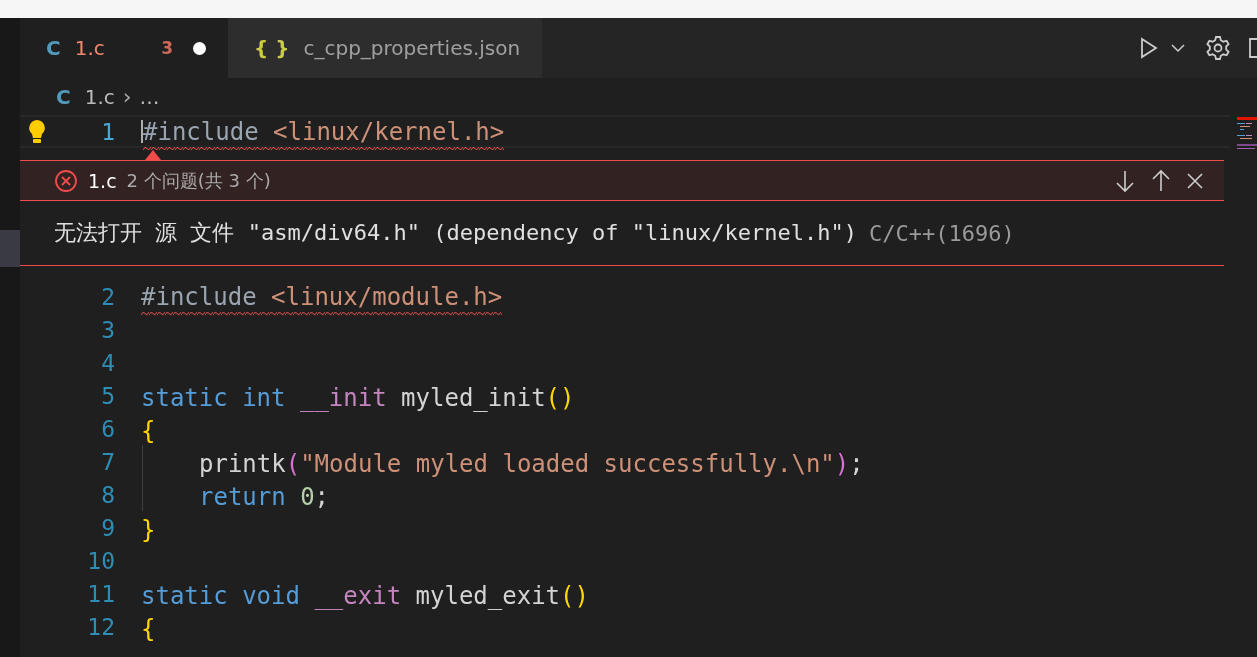 The height and width of the screenshot is (657, 1257). What do you see at coordinates (322, 296) in the screenshot?
I see `code-line: #include <linux/module.h>` at bounding box center [322, 296].